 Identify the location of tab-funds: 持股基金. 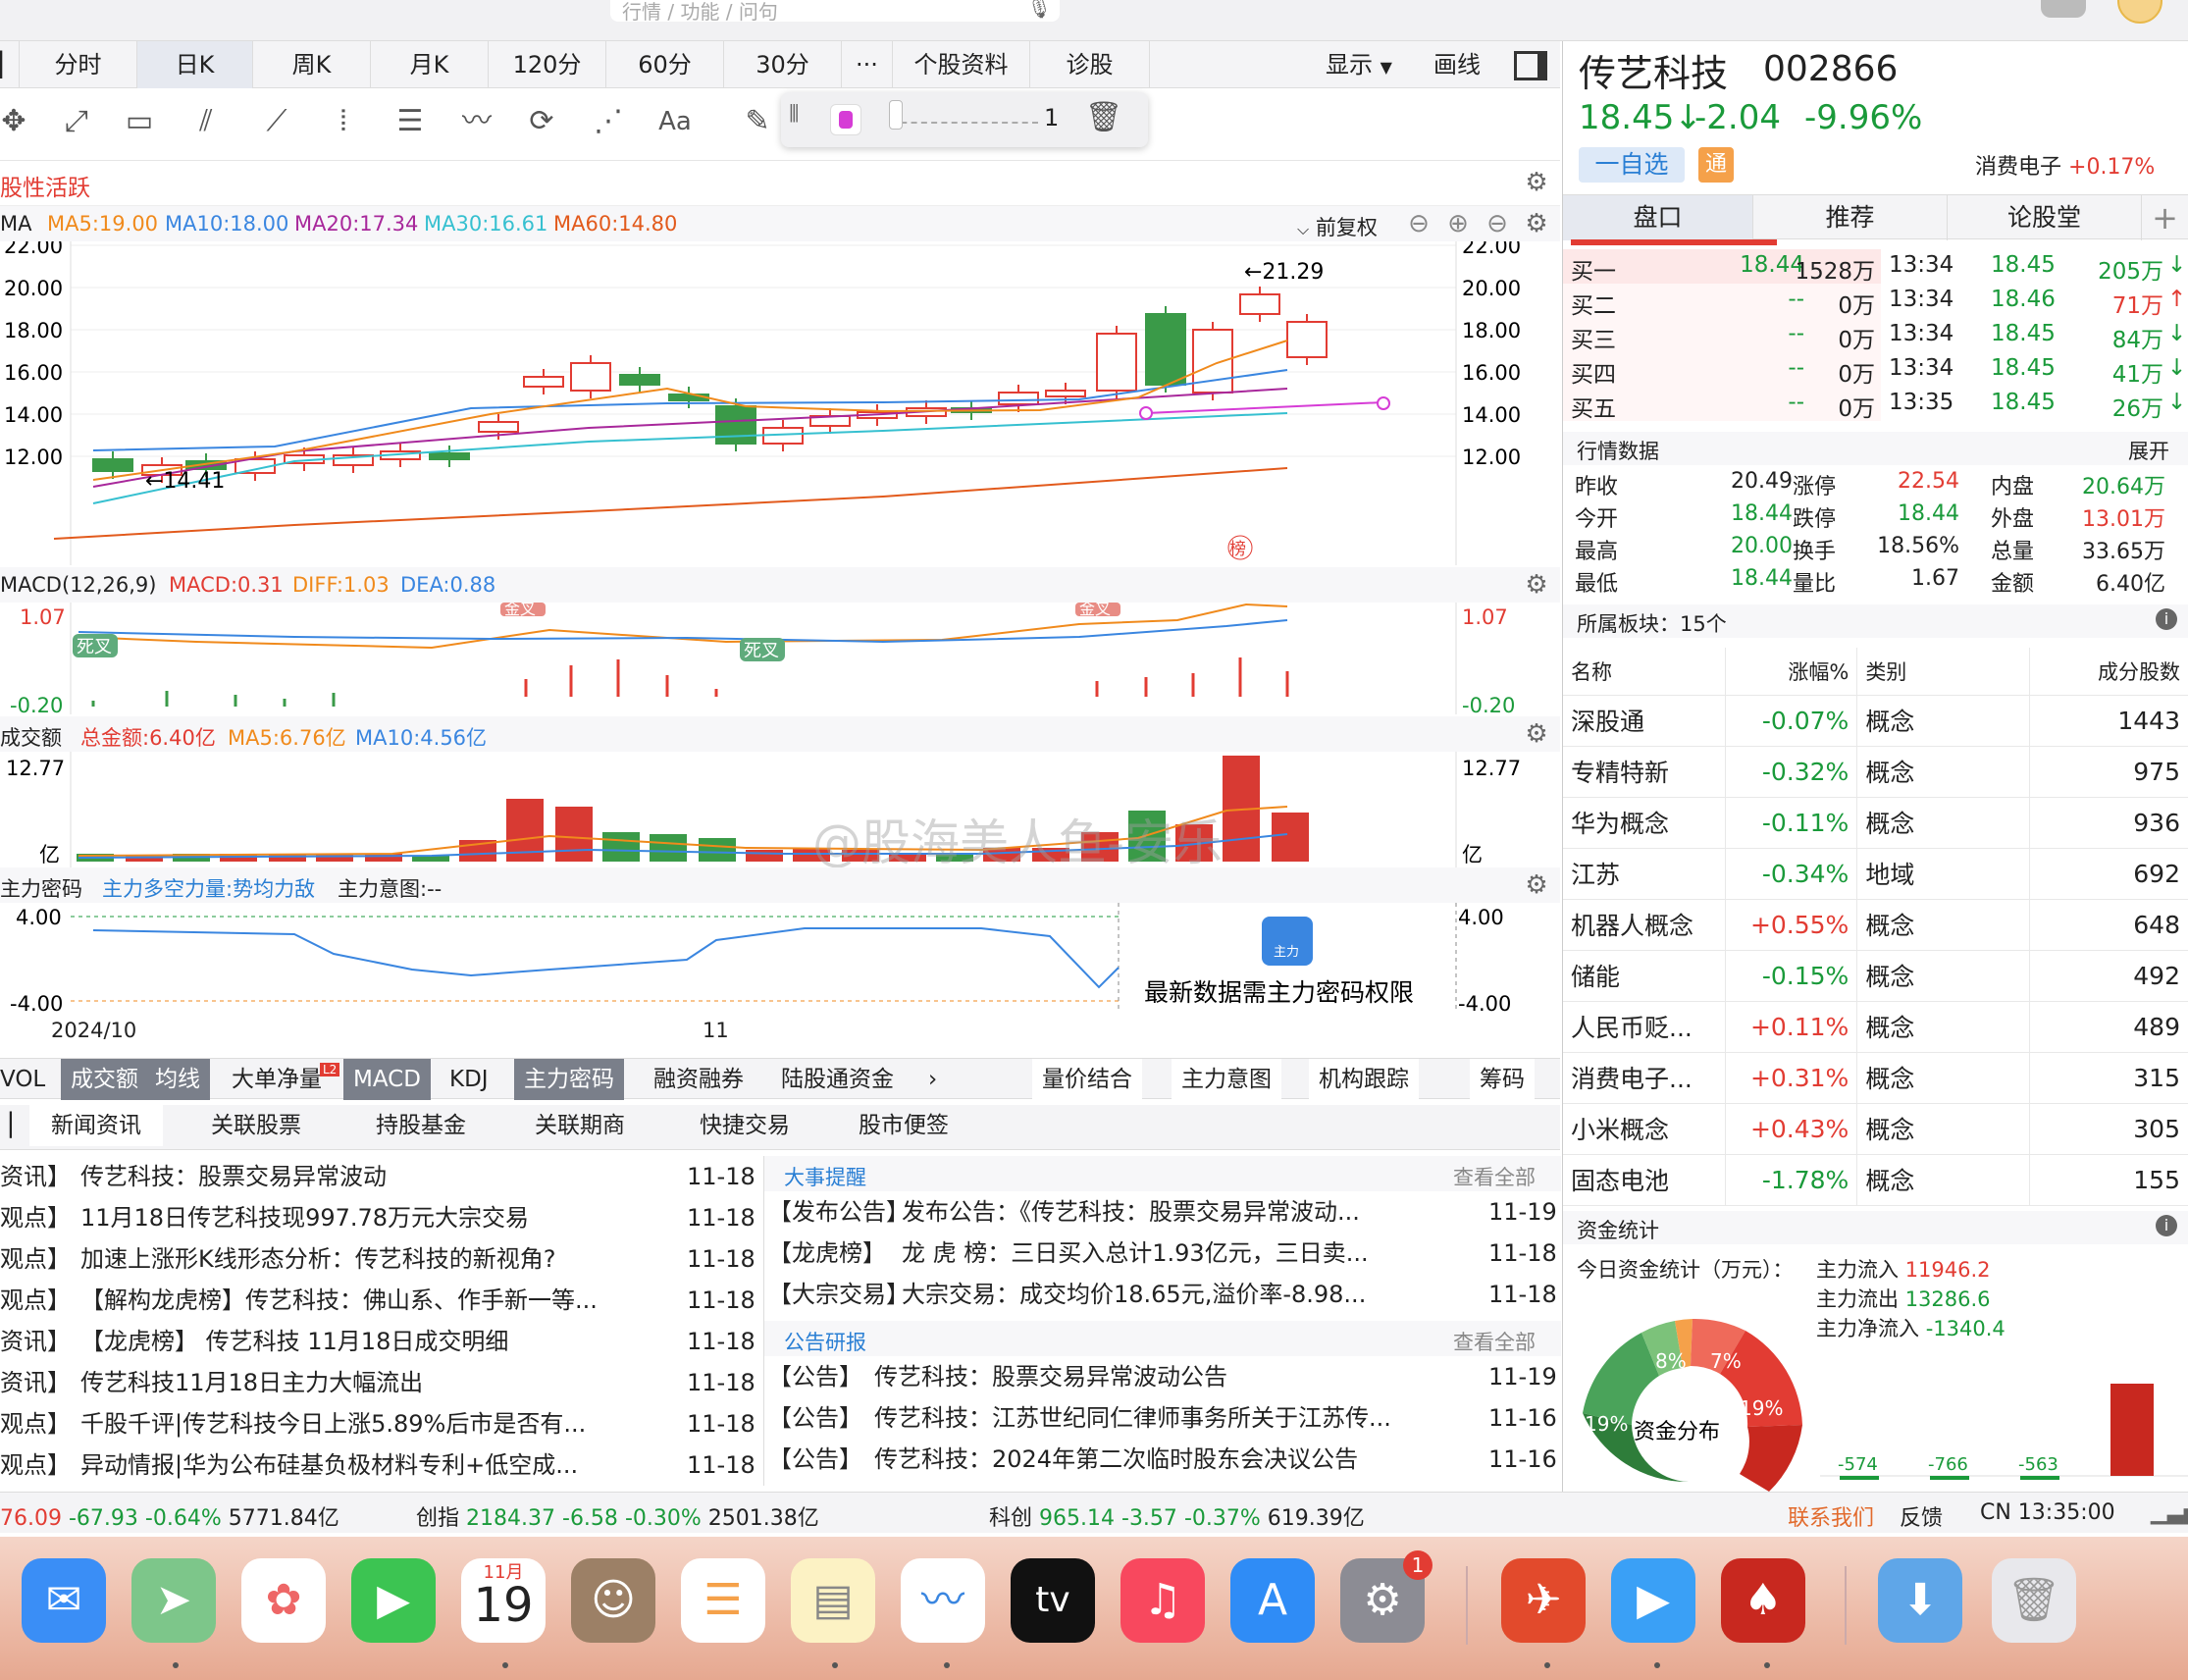
(421, 1125).